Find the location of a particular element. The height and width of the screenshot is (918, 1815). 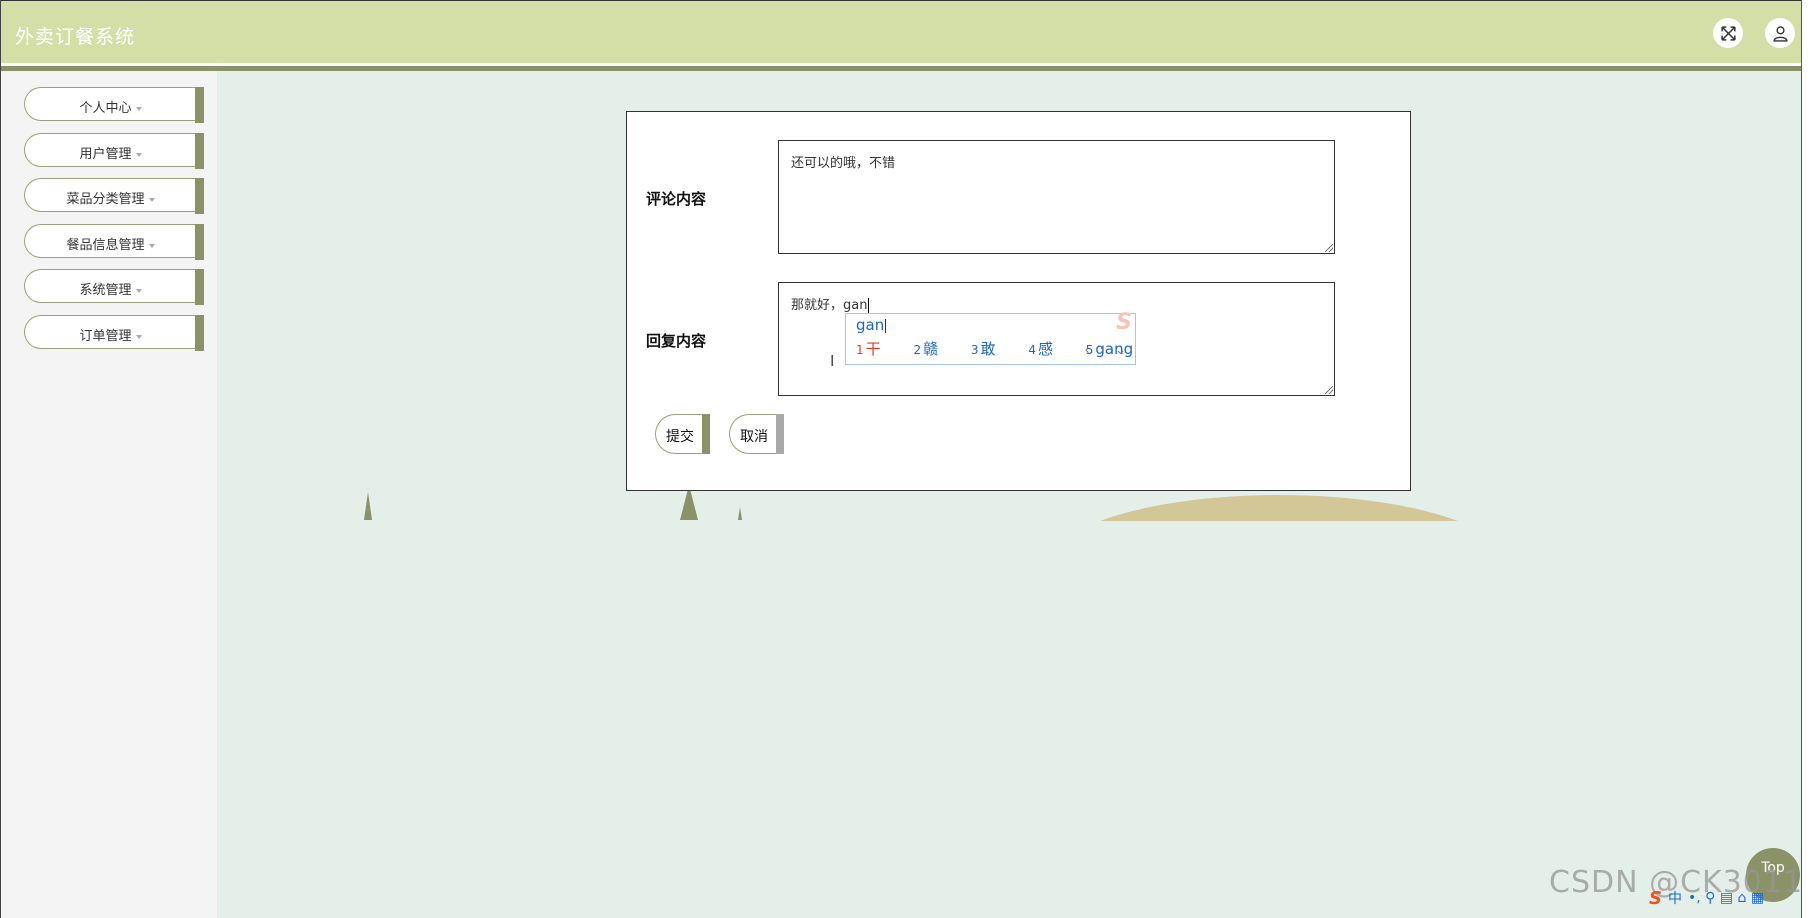

comment-label: 评论内容 is located at coordinates (676, 199).